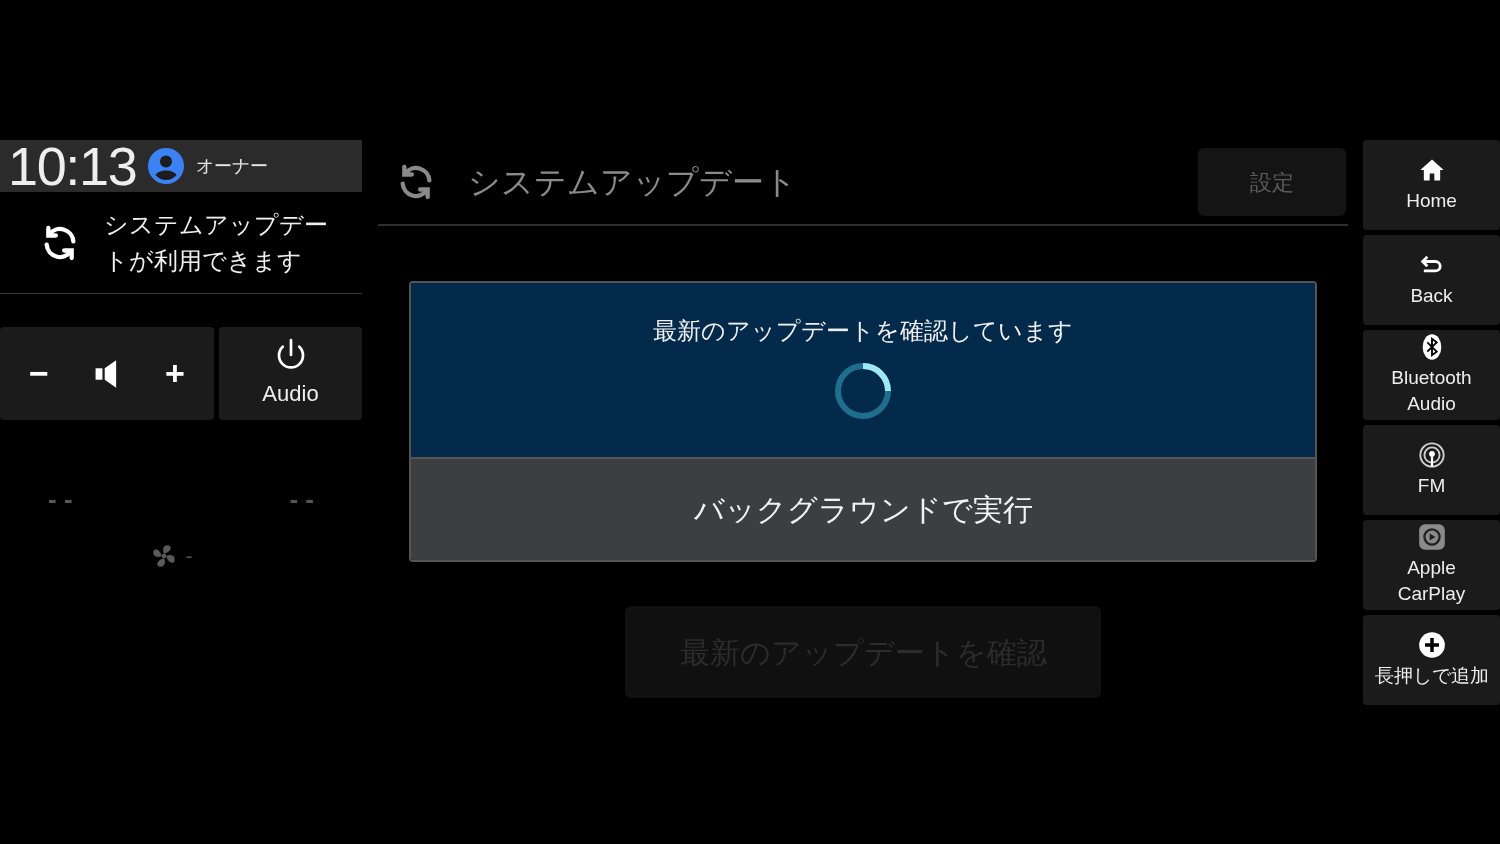 The width and height of the screenshot is (1500, 844). Describe the element at coordinates (189, 556) in the screenshot. I see `fan-speed: -` at that location.